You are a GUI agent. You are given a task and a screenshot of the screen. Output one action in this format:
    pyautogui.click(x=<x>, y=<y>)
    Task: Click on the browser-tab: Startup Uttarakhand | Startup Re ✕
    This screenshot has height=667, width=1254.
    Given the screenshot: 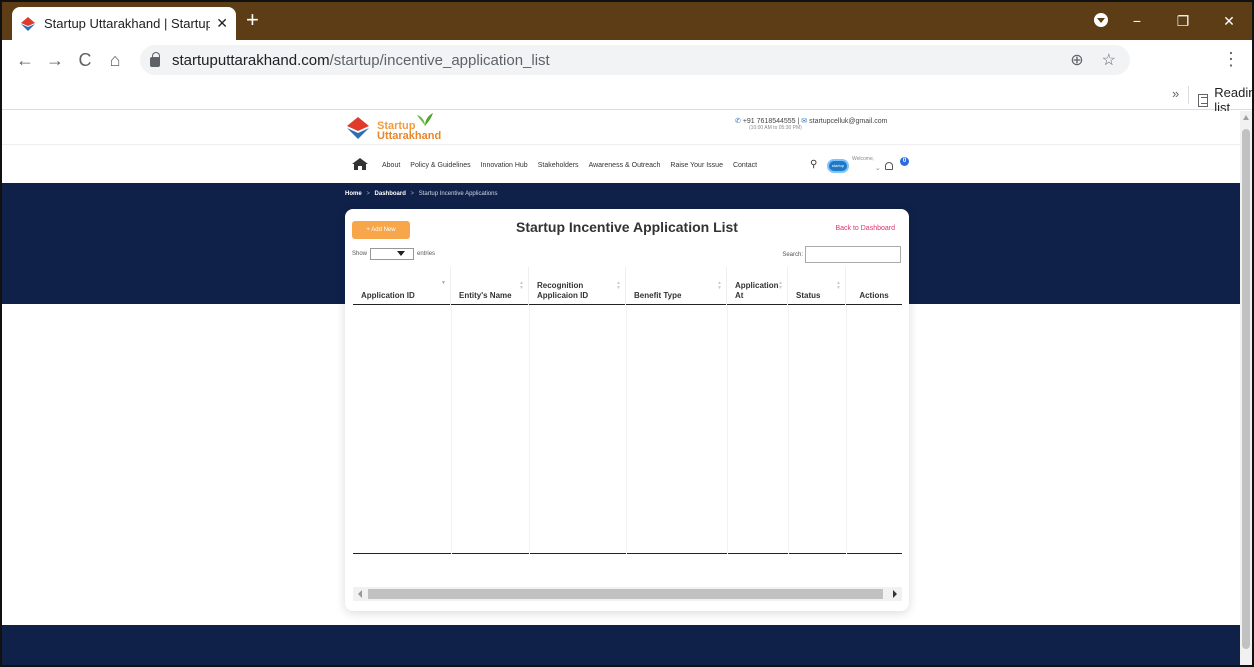 What is the action you would take?
    pyautogui.click(x=124, y=23)
    